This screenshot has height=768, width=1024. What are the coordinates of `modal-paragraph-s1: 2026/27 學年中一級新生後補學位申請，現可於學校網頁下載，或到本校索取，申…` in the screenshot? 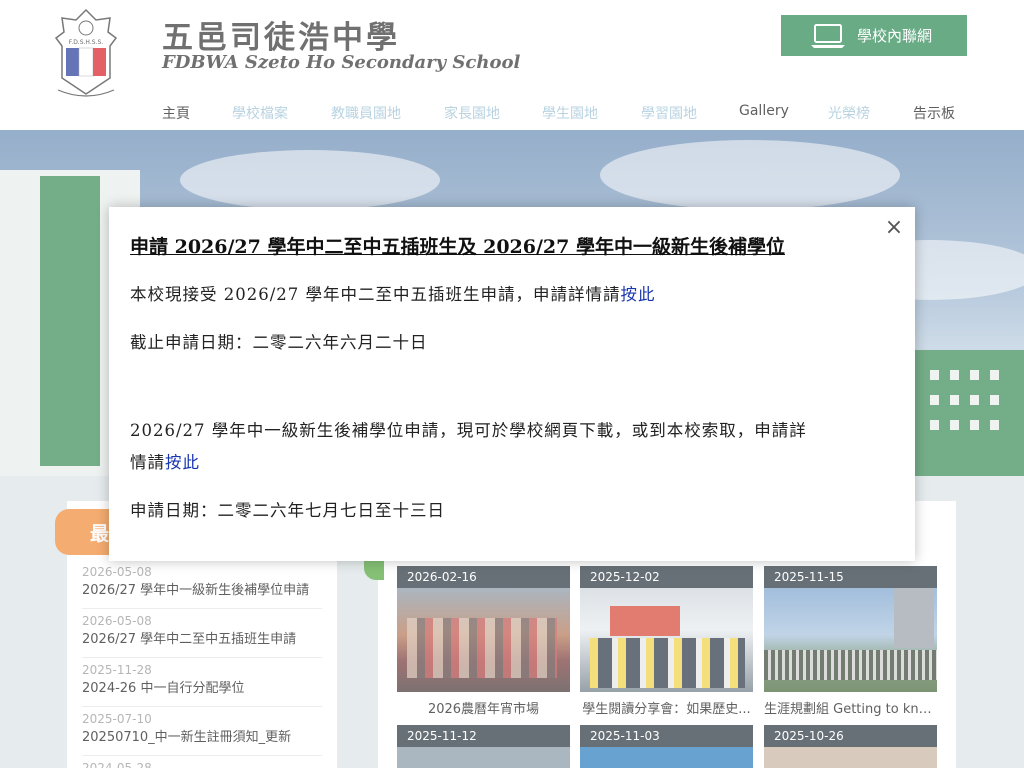 It's located at (468, 430).